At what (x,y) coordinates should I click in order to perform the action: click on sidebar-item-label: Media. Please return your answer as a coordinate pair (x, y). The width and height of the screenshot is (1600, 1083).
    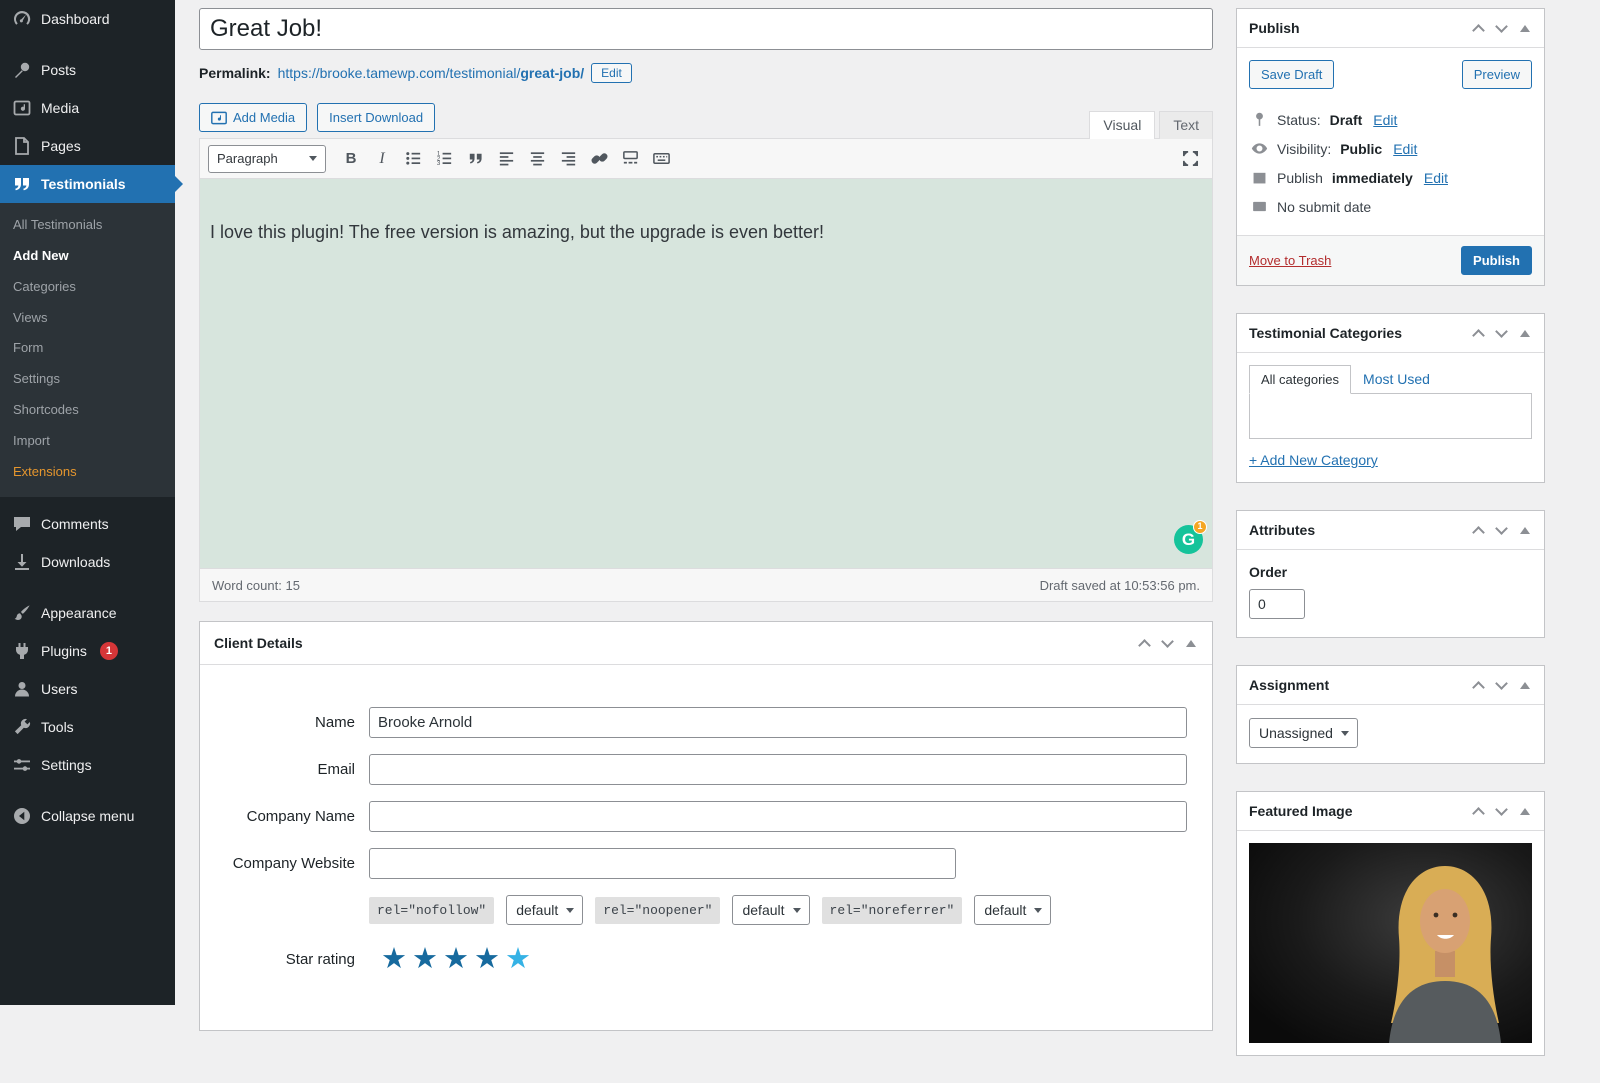
    Looking at the image, I should click on (60, 108).